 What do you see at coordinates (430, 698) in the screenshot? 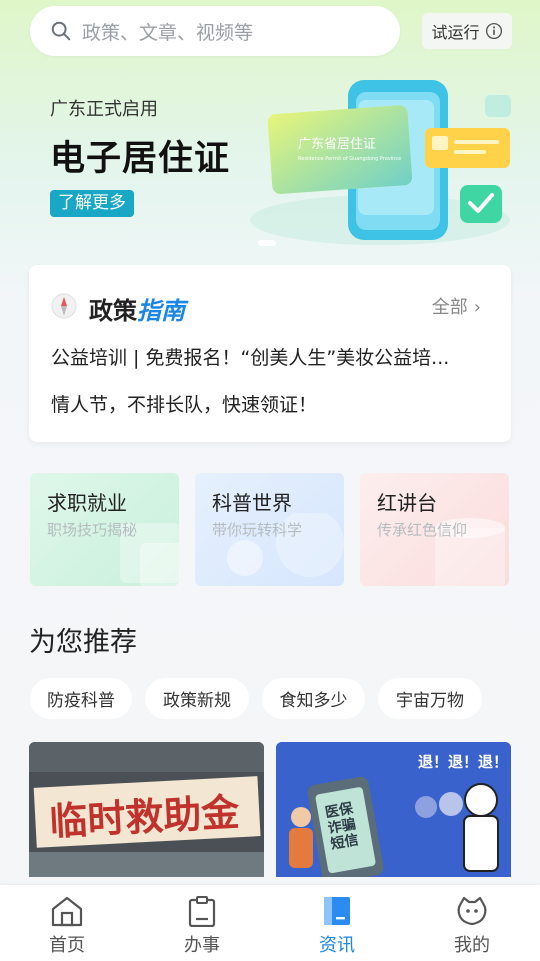
I see `topic-chip: 宇宙万物` at bounding box center [430, 698].